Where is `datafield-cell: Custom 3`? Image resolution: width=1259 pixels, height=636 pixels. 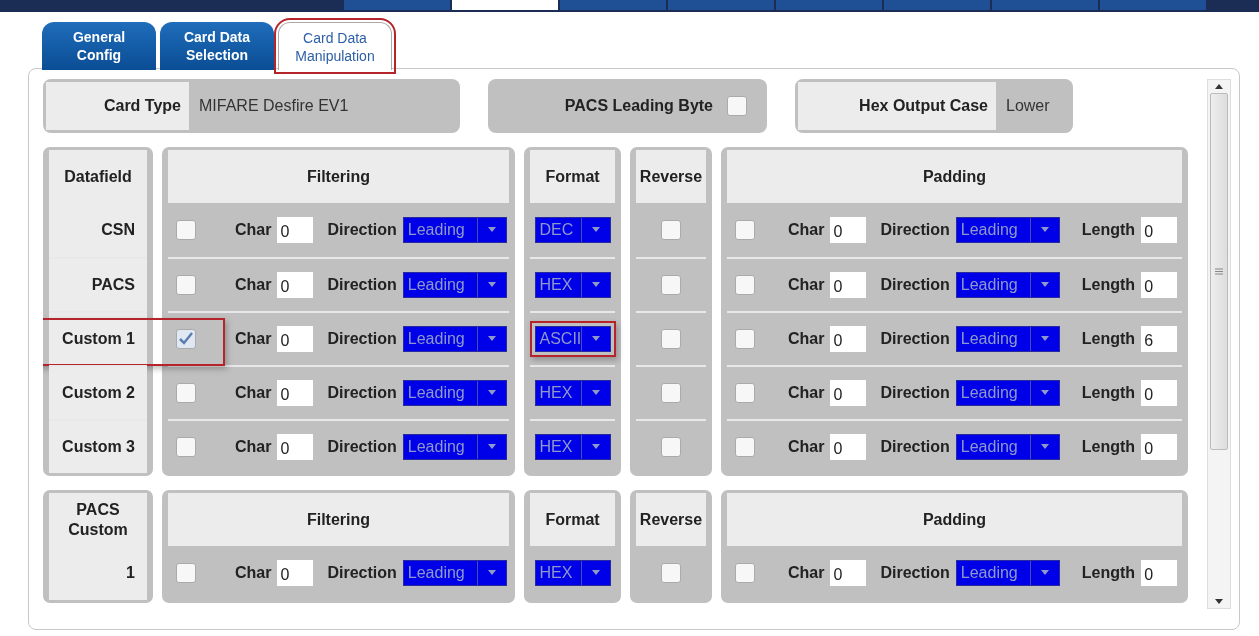
datafield-cell: Custom 3 is located at coordinates (98, 446).